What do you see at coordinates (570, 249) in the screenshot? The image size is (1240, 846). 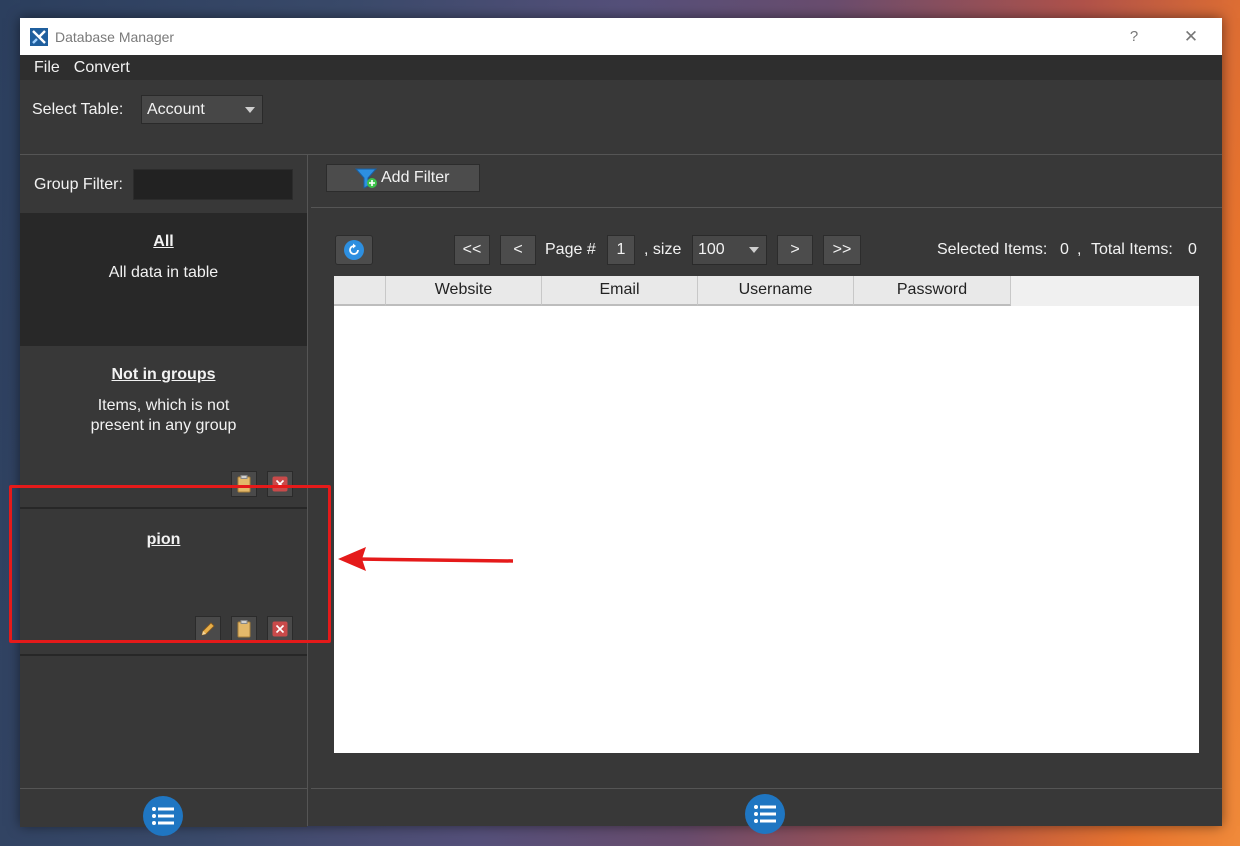 I see `page-label: Page #` at bounding box center [570, 249].